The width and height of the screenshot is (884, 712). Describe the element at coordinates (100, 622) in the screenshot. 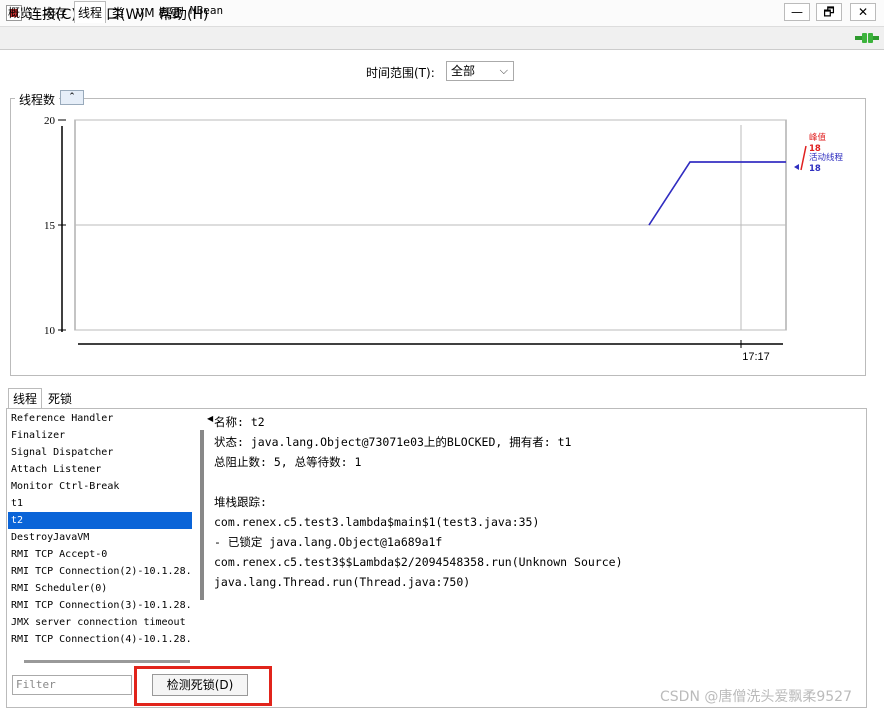

I see `thread-list-item: JMX server connection timeout` at that location.